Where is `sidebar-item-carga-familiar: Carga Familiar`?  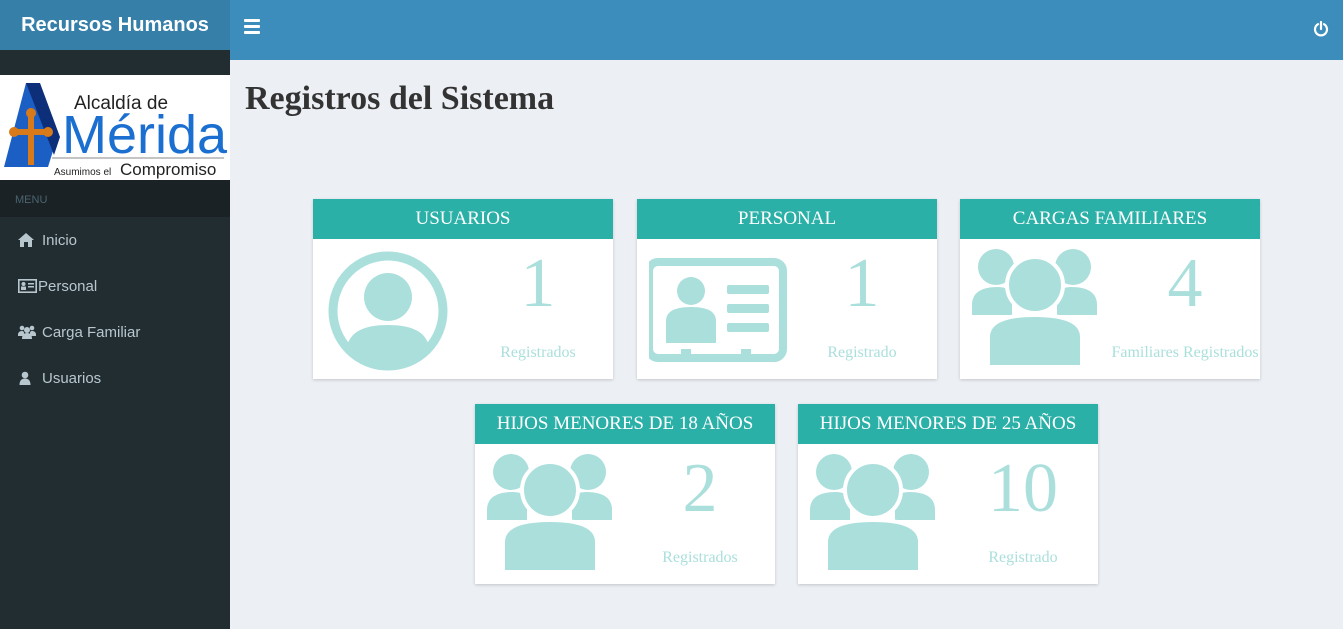 sidebar-item-carga-familiar: Carga Familiar is located at coordinates (115, 332).